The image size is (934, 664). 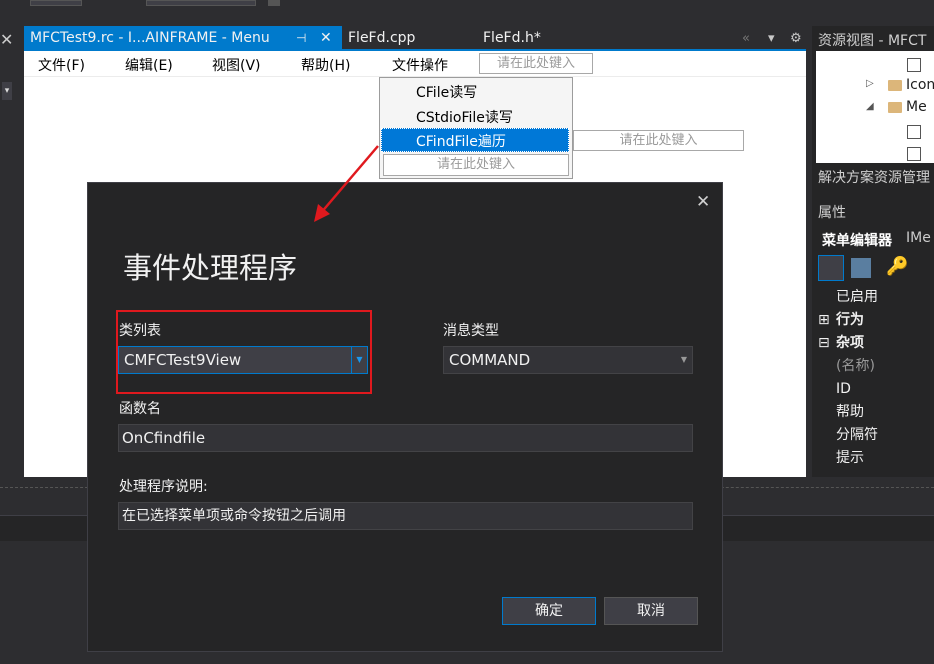 What do you see at coordinates (875, 320) in the screenshot?
I see `property-category-behavior: ⊞ 行为` at bounding box center [875, 320].